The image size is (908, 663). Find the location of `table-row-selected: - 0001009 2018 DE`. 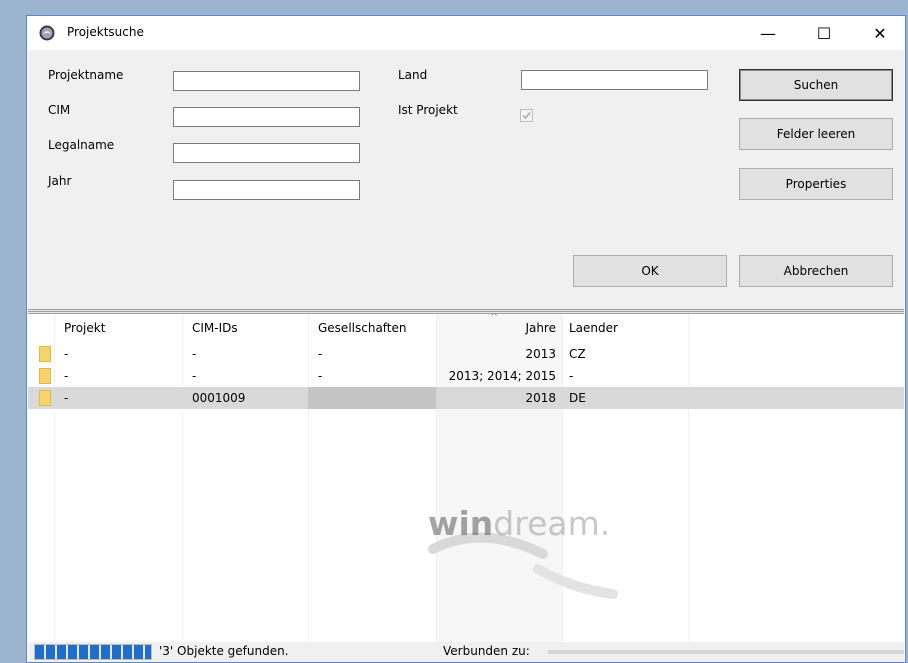

table-row-selected: - 0001009 2018 DE is located at coordinates (466, 398).